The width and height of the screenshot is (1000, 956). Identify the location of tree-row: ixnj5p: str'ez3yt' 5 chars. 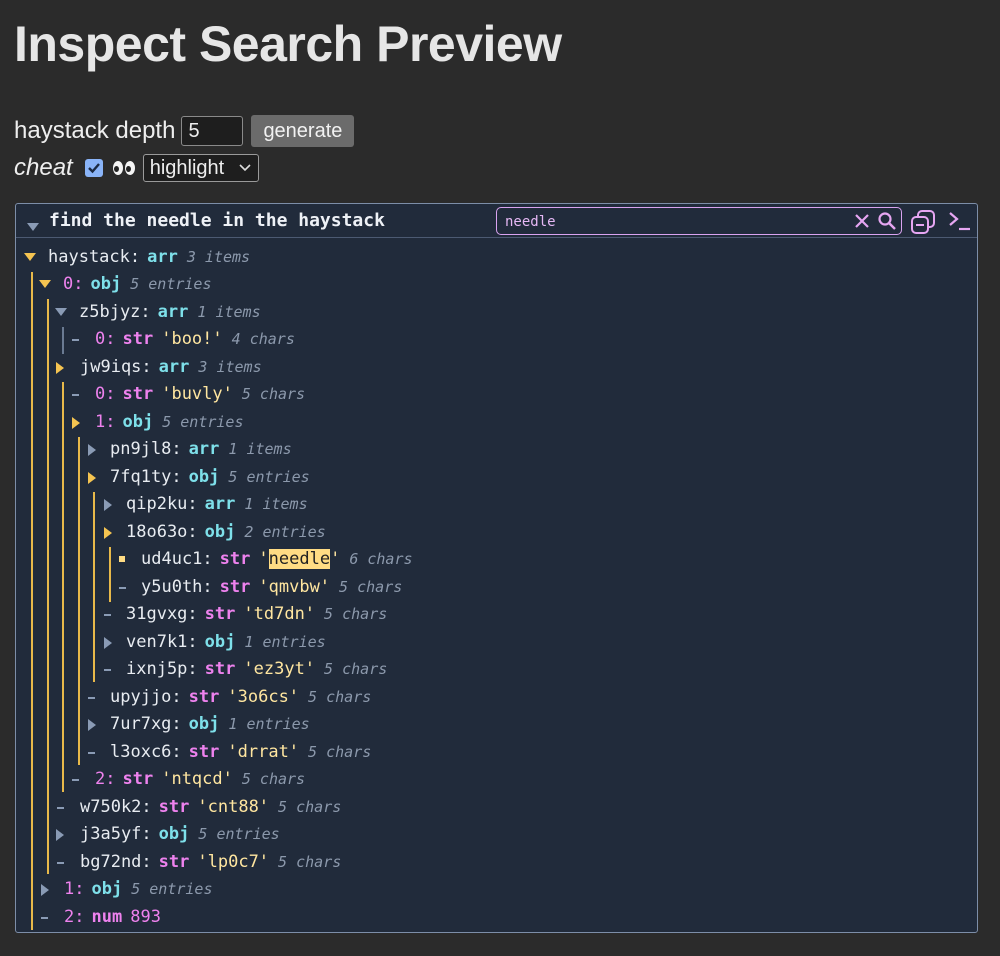
(245, 669).